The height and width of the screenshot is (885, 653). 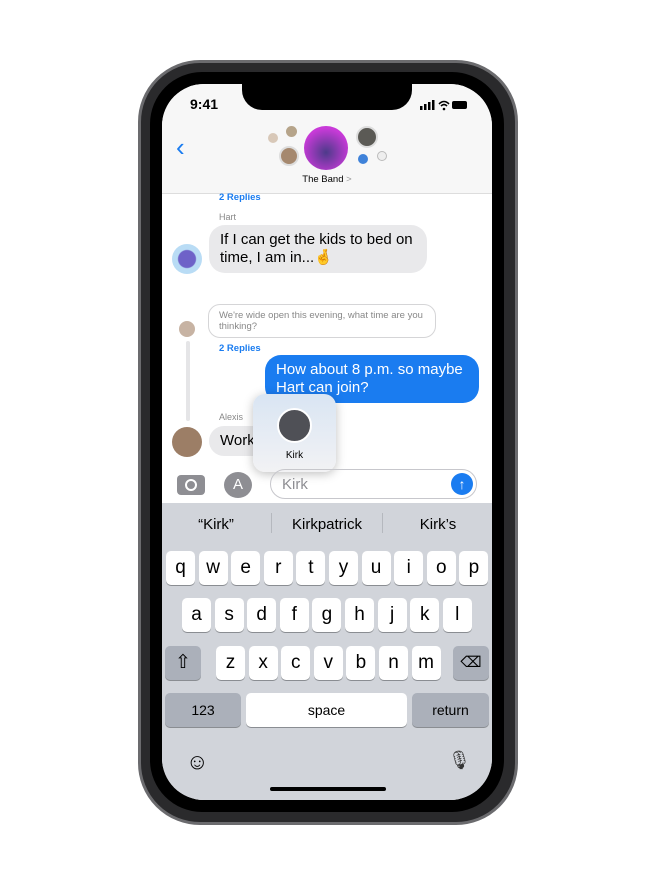 What do you see at coordinates (393, 663) in the screenshot?
I see `key-n: n` at bounding box center [393, 663].